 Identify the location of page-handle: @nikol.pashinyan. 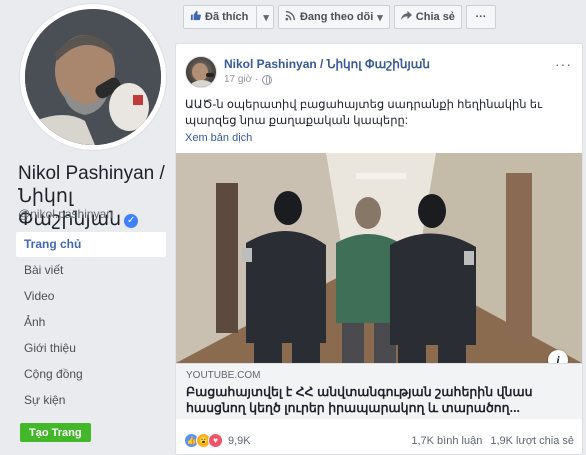
(65, 214).